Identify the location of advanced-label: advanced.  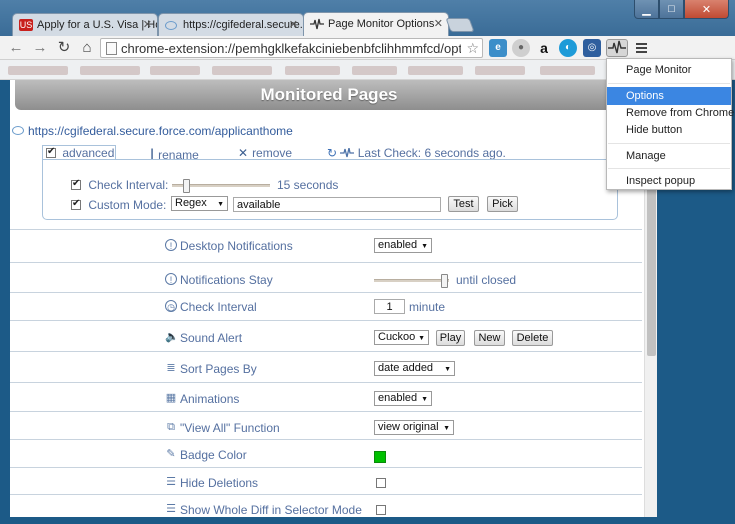
(88, 153).